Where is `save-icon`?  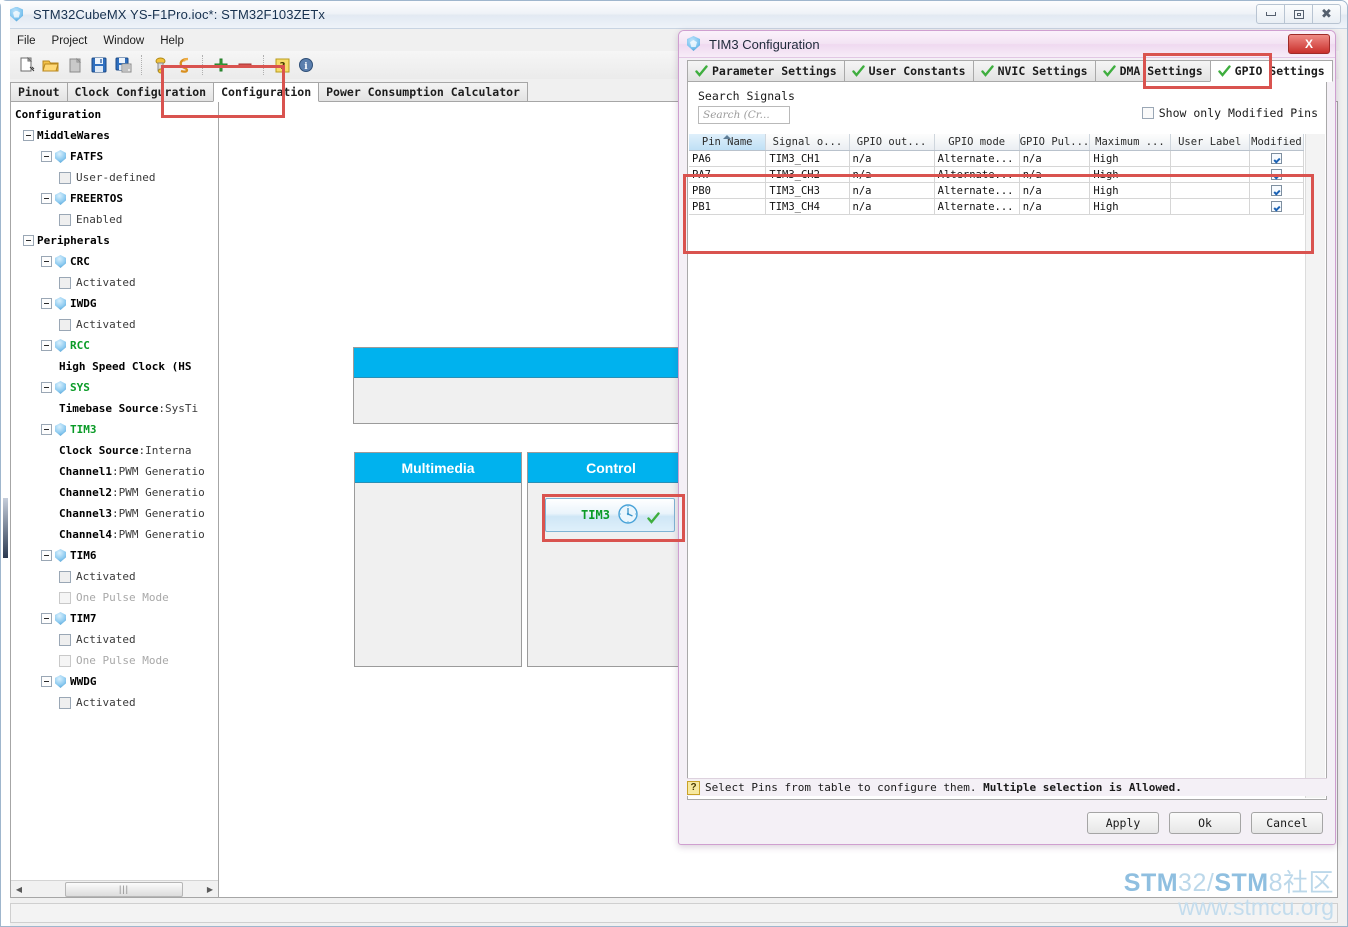
save-icon is located at coordinates (99, 65).